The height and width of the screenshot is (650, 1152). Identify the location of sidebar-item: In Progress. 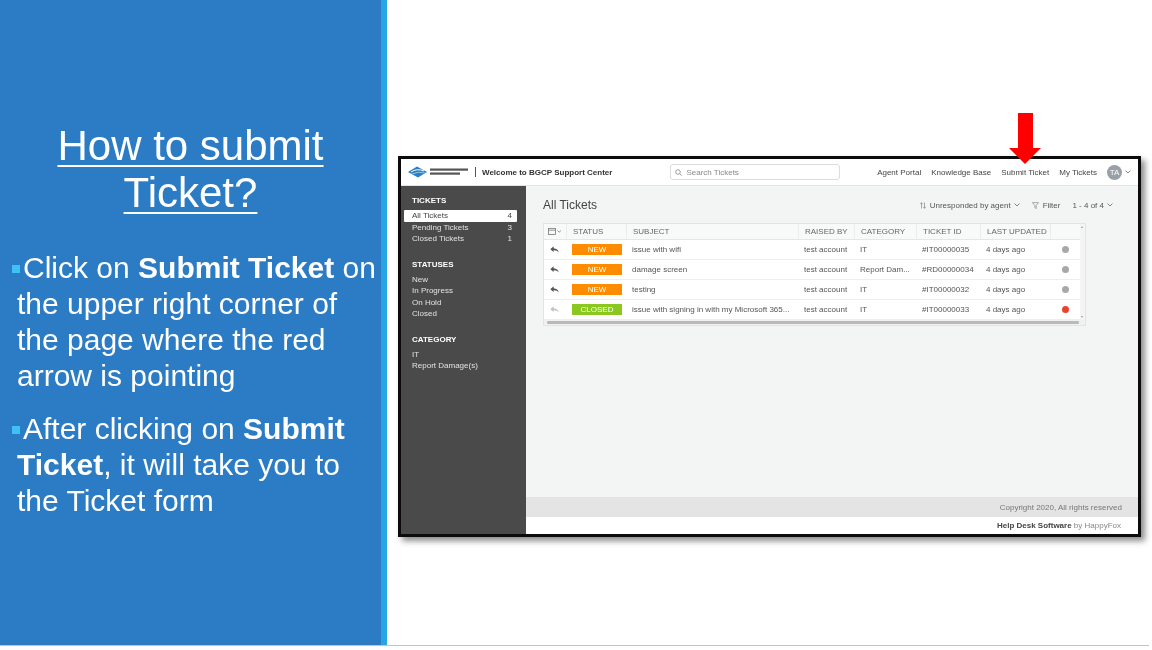
(460, 291).